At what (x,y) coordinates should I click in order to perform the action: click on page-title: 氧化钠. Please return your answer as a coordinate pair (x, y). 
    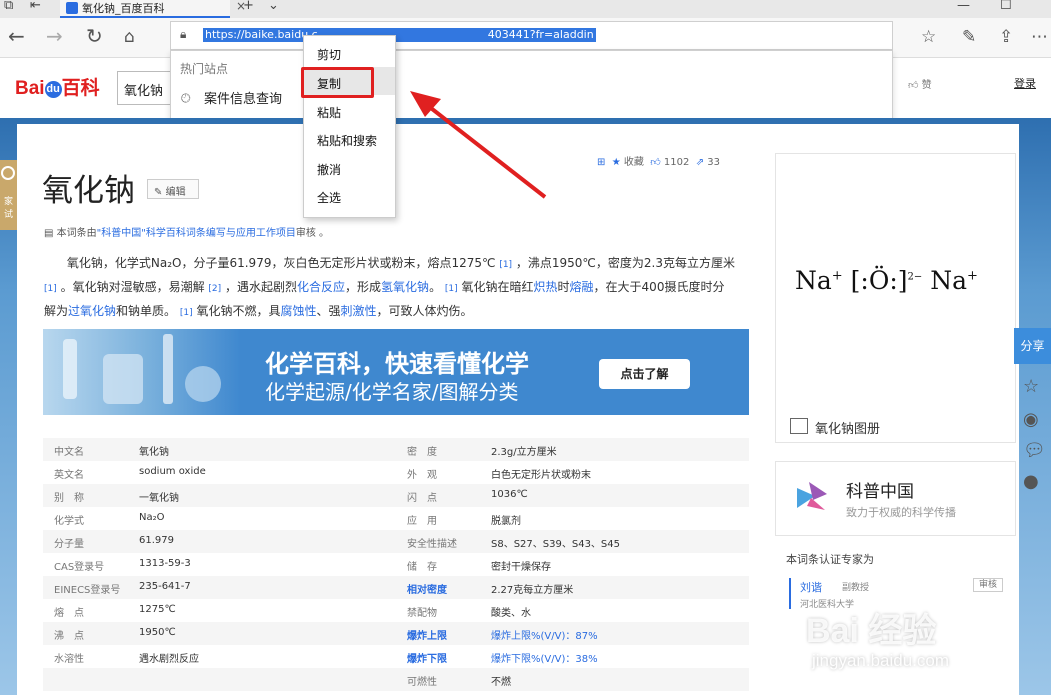
    Looking at the image, I should click on (88, 191).